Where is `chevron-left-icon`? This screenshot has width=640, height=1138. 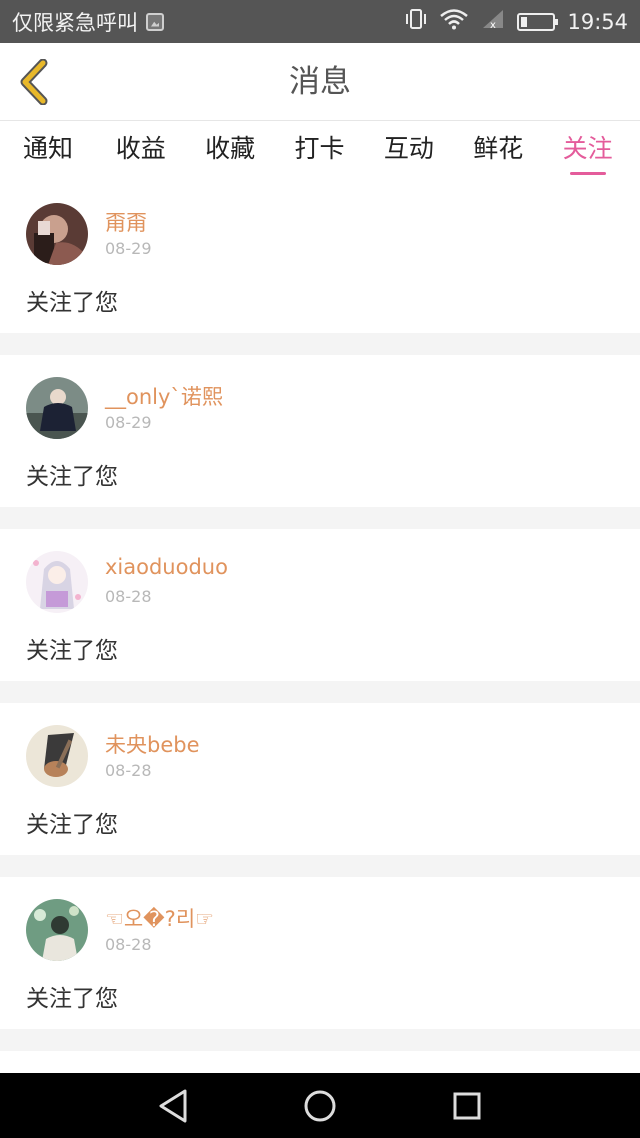
chevron-left-icon is located at coordinates (34, 82).